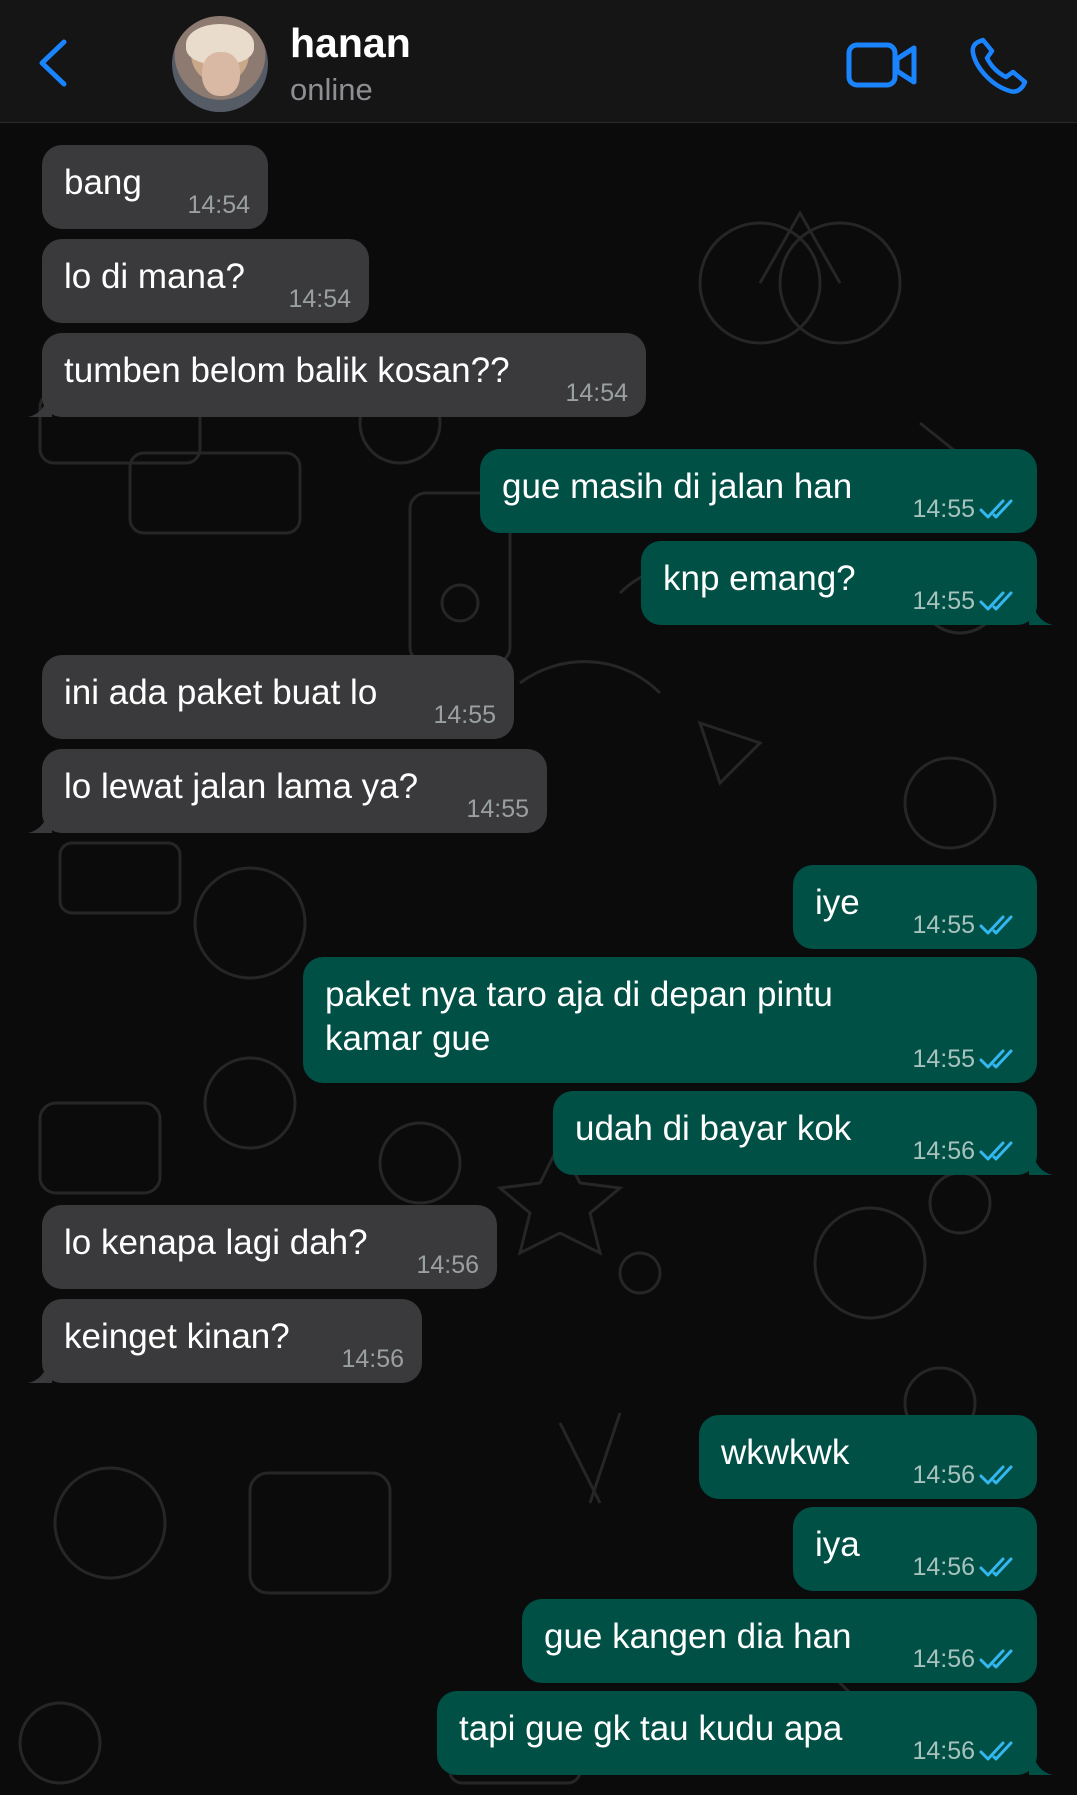  Describe the element at coordinates (216, 1242) in the screenshot. I see `message-text: lo kenapa lagi dah?` at that location.